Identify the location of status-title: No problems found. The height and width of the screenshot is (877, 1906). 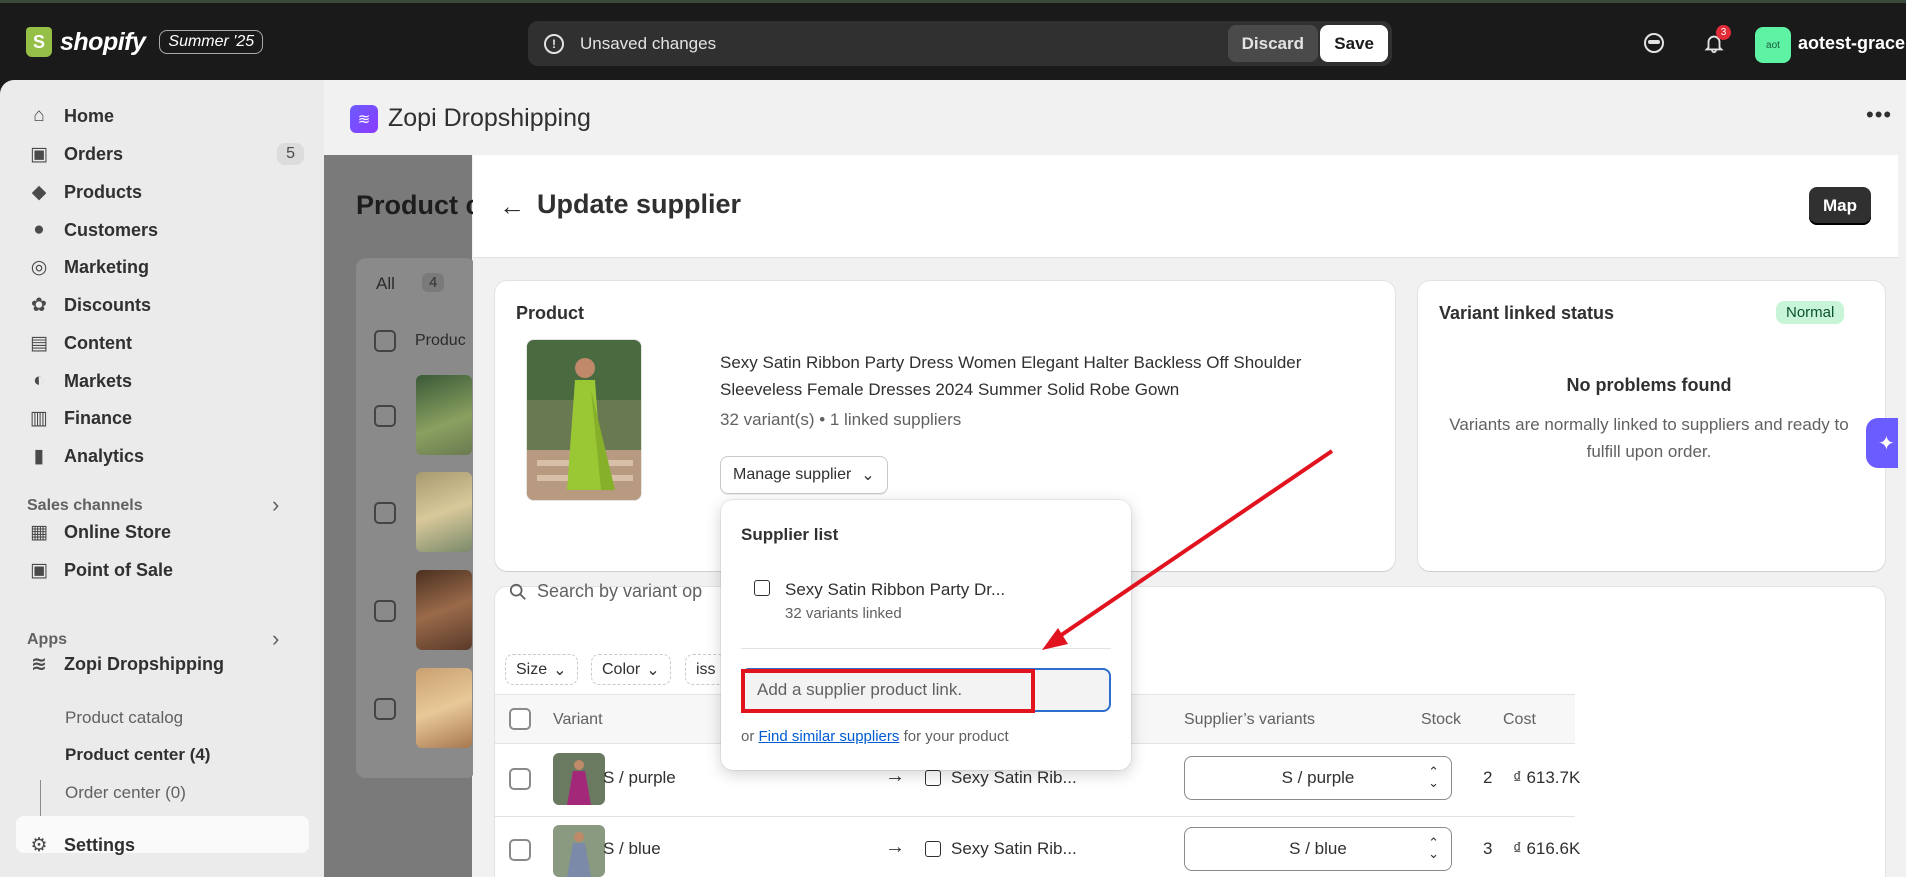
(1649, 385).